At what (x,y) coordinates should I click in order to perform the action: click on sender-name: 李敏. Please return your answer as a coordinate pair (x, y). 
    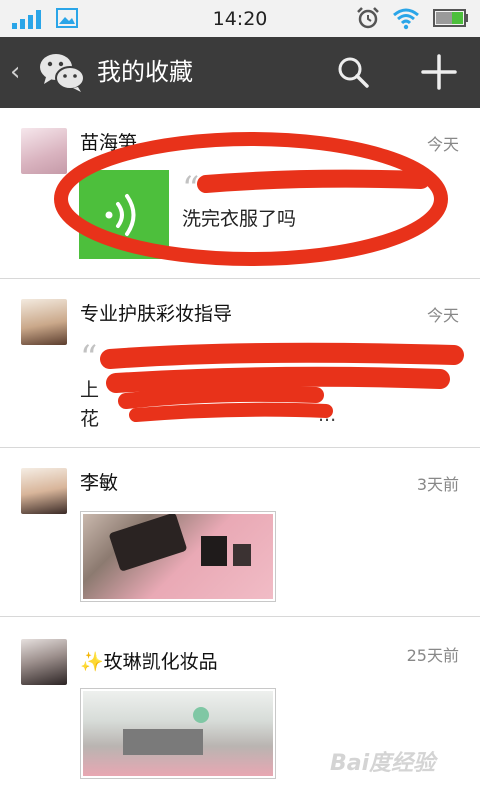
    Looking at the image, I should click on (99, 483).